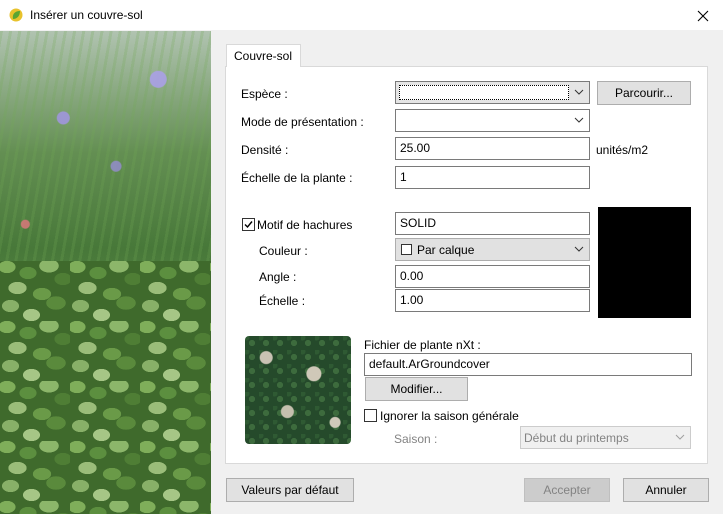  Describe the element at coordinates (416, 439) in the screenshot. I see `saison-label: Saison :` at that location.